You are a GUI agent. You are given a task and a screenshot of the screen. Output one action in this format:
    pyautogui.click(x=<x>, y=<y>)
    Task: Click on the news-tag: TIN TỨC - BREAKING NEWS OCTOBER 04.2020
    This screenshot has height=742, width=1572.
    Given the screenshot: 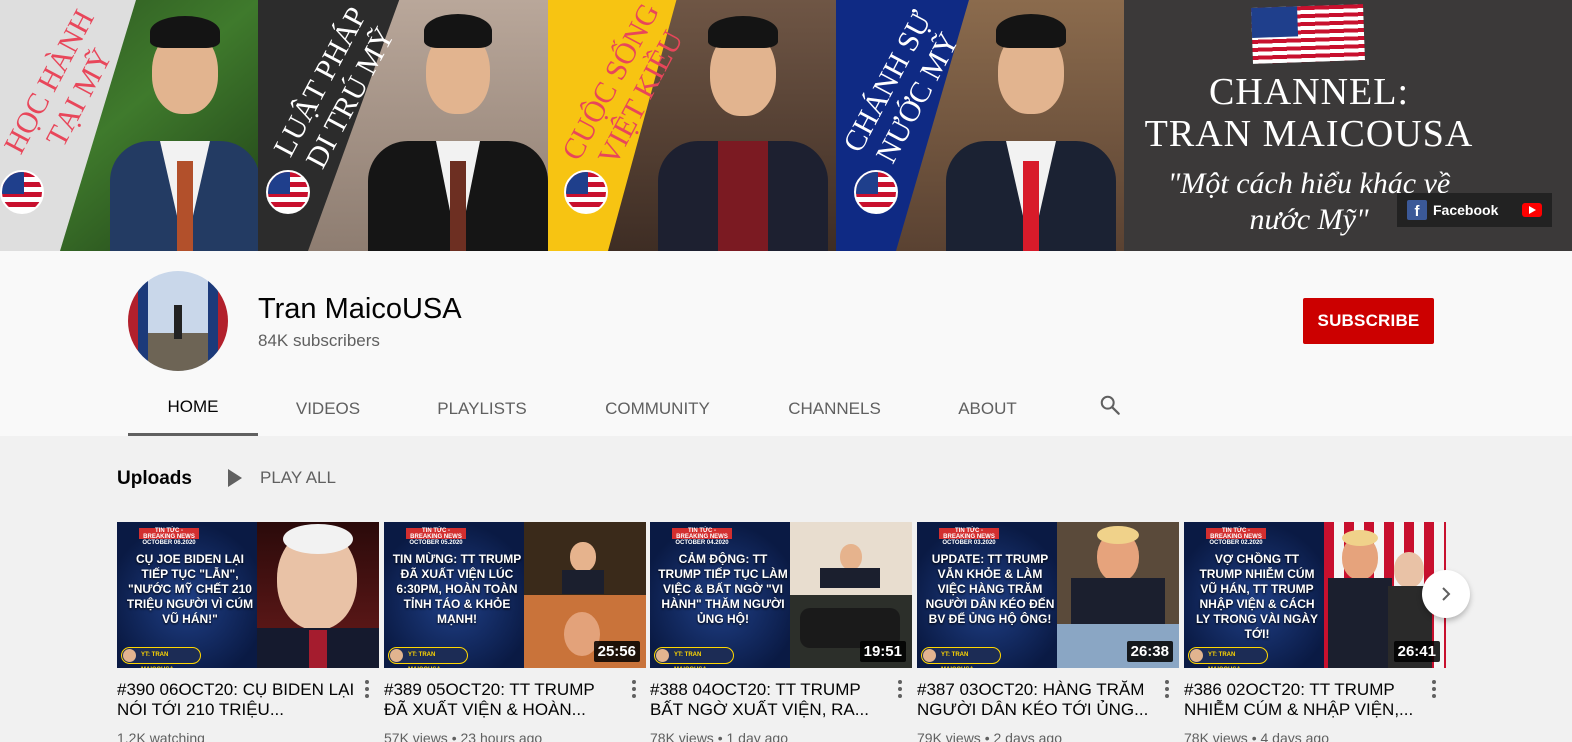 What is the action you would take?
    pyautogui.click(x=702, y=537)
    